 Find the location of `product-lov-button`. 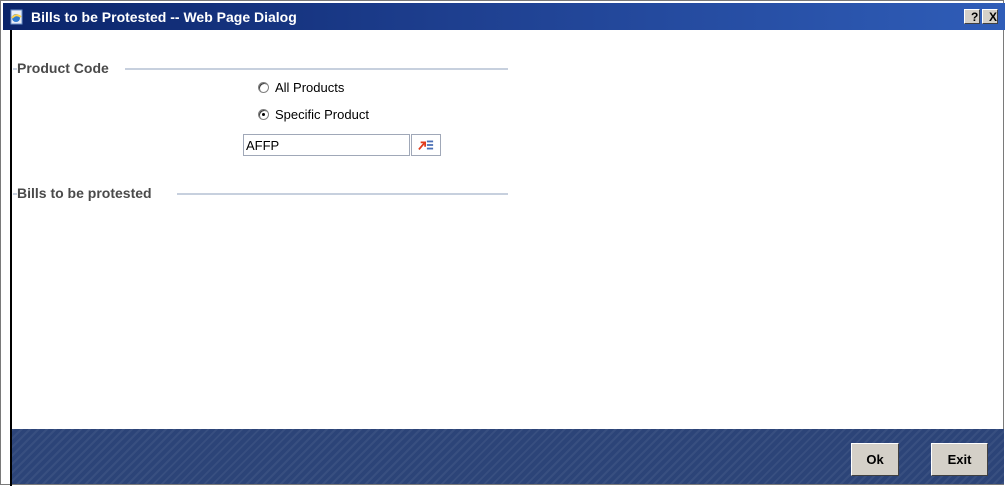

product-lov-button is located at coordinates (426, 145).